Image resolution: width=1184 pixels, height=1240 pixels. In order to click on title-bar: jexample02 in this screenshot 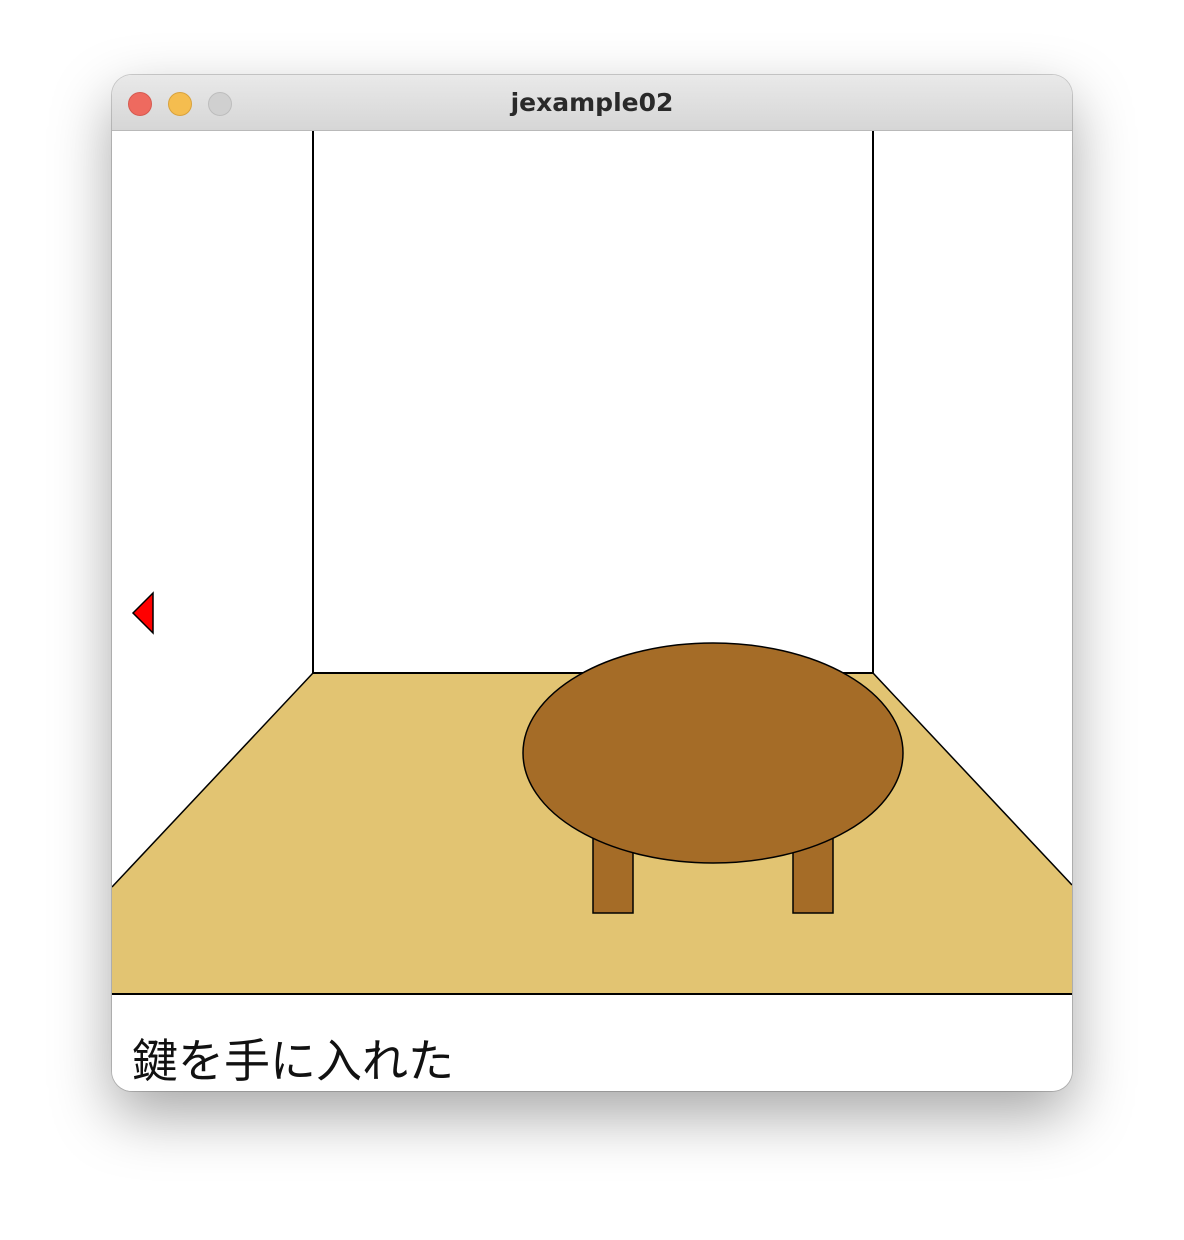, I will do `click(592, 103)`.